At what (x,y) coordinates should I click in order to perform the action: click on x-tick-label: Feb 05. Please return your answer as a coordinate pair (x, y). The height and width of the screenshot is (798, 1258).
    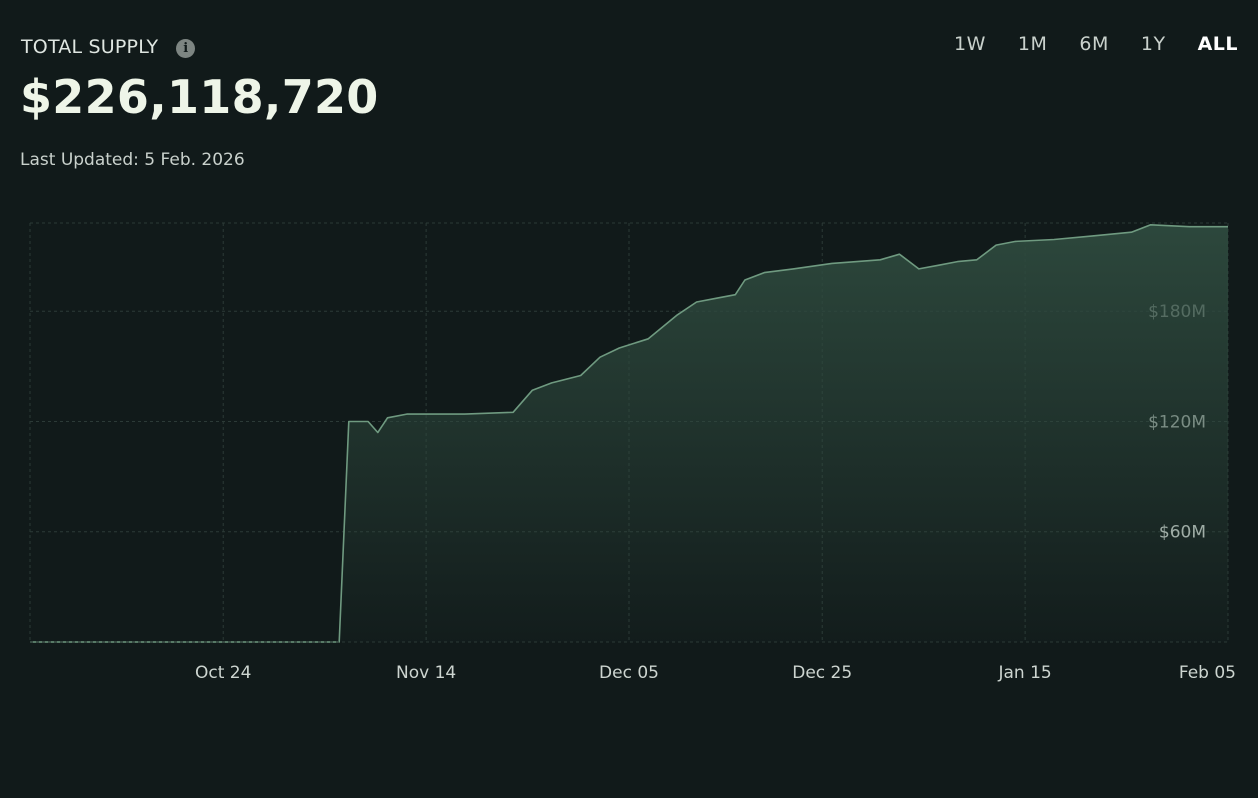
    Looking at the image, I should click on (1207, 673).